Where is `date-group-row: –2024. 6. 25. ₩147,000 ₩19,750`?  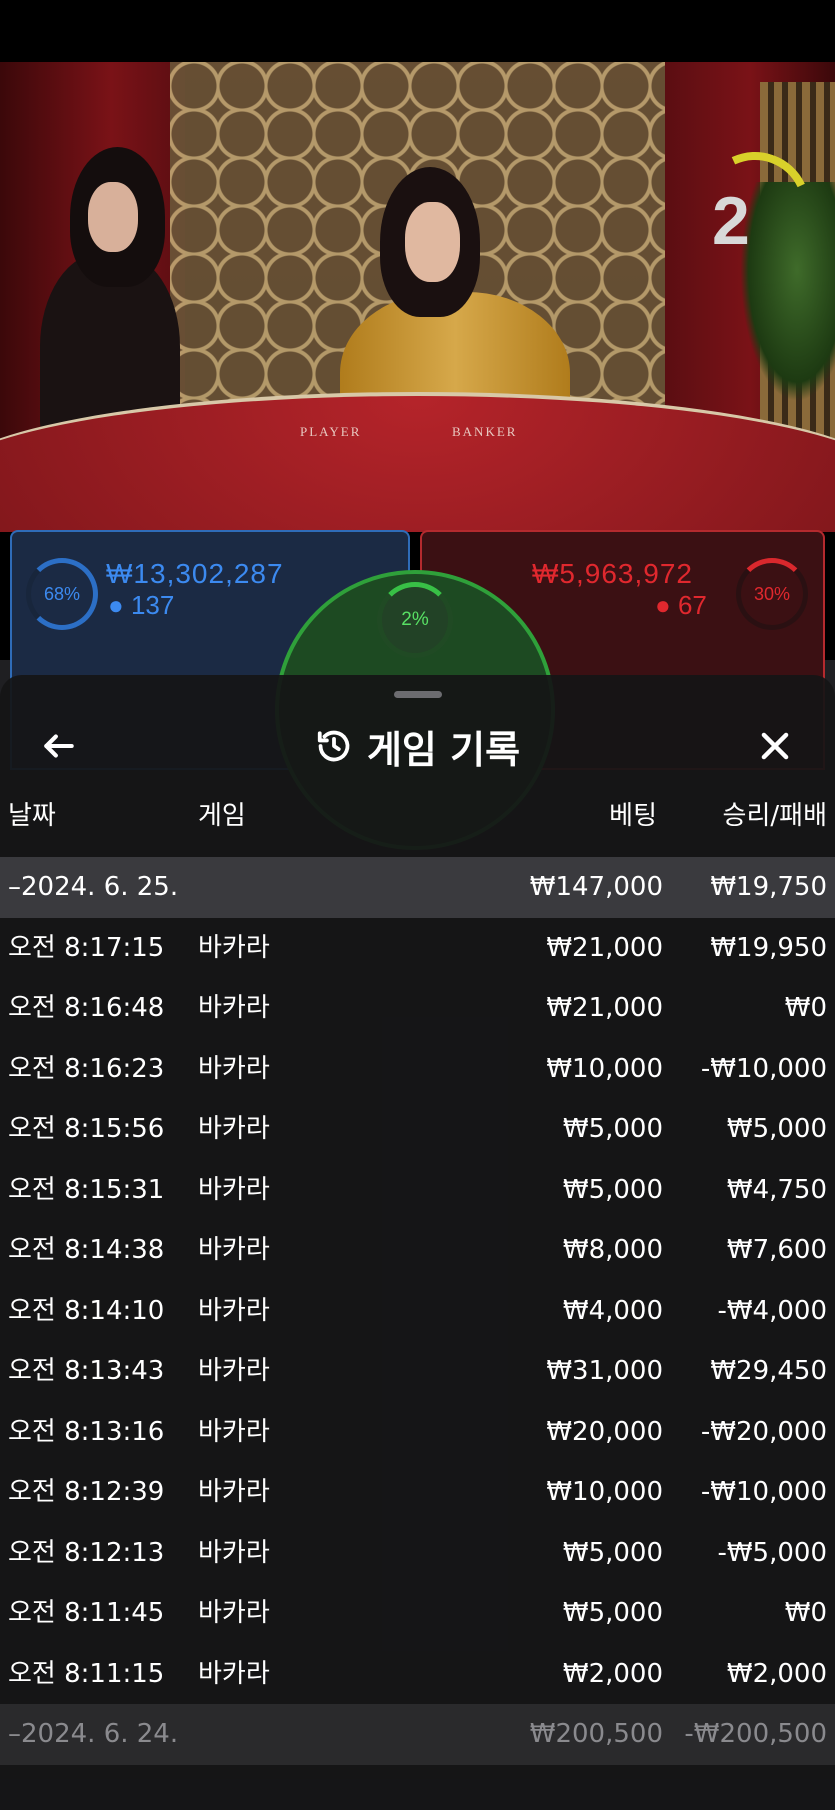 date-group-row: –2024. 6. 25. ₩147,000 ₩19,750 is located at coordinates (417, 887).